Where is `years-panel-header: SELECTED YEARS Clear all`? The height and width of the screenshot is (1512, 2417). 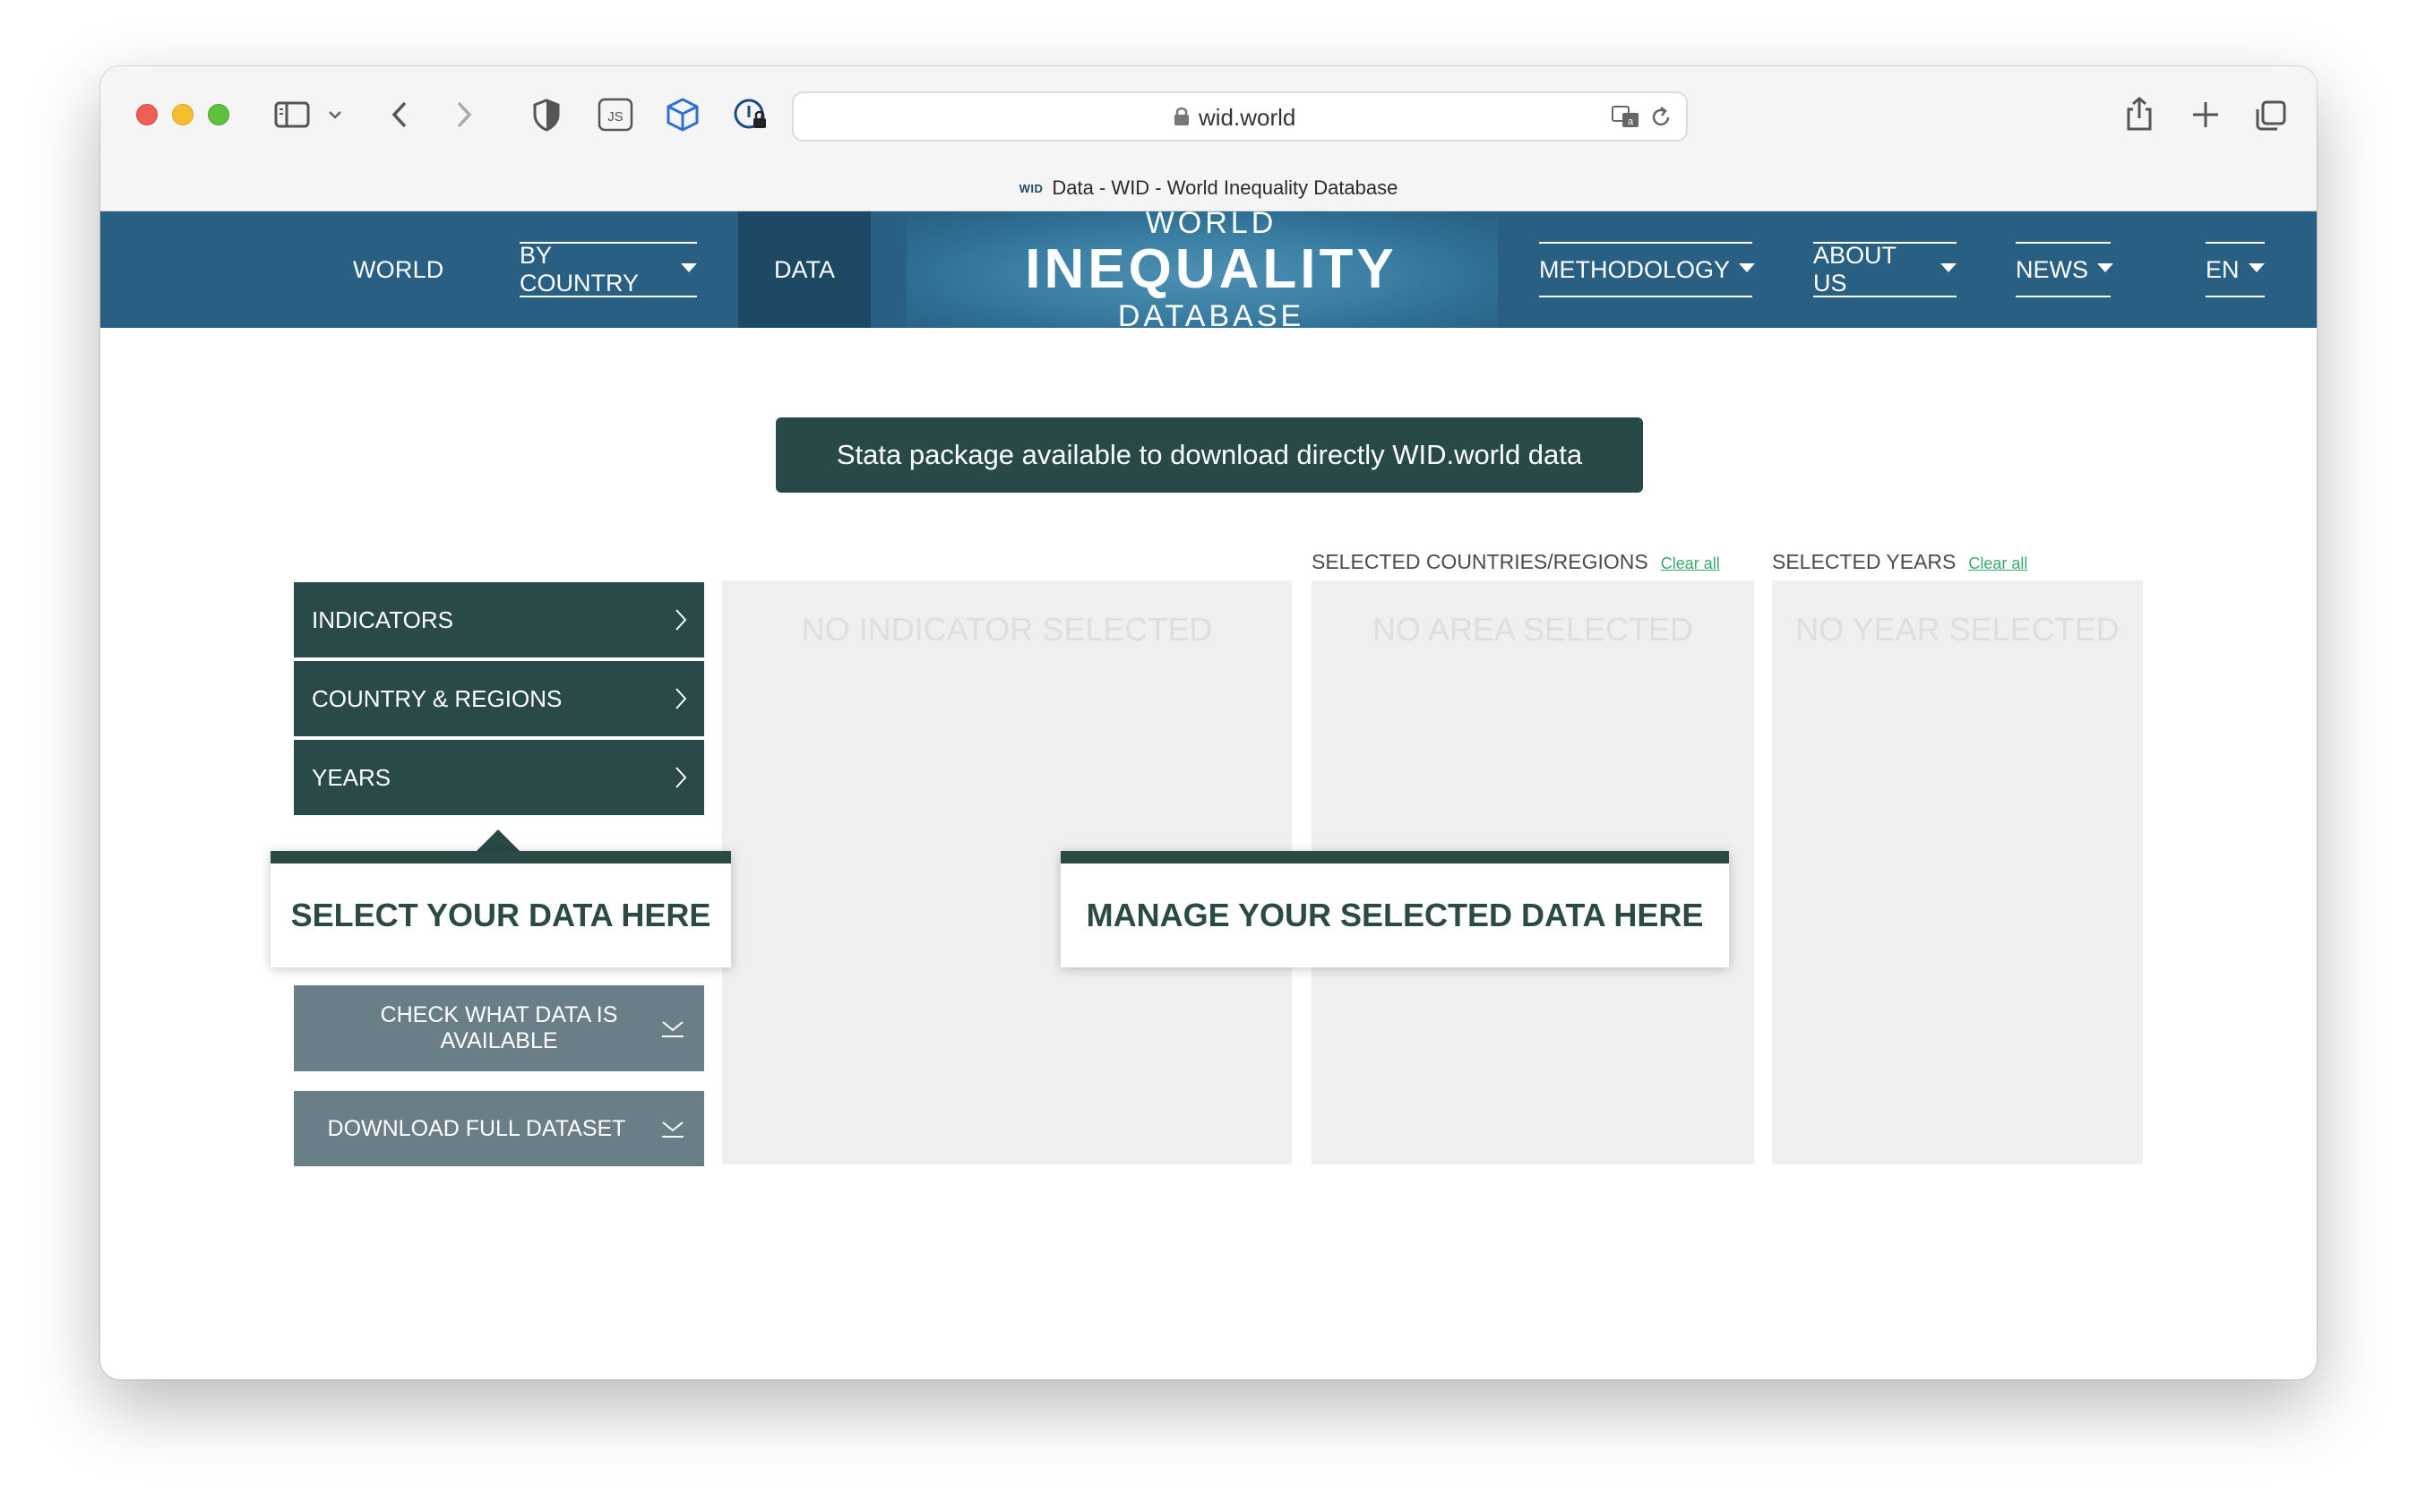
years-panel-header: SELECTED YEARS Clear all is located at coordinates (1899, 562).